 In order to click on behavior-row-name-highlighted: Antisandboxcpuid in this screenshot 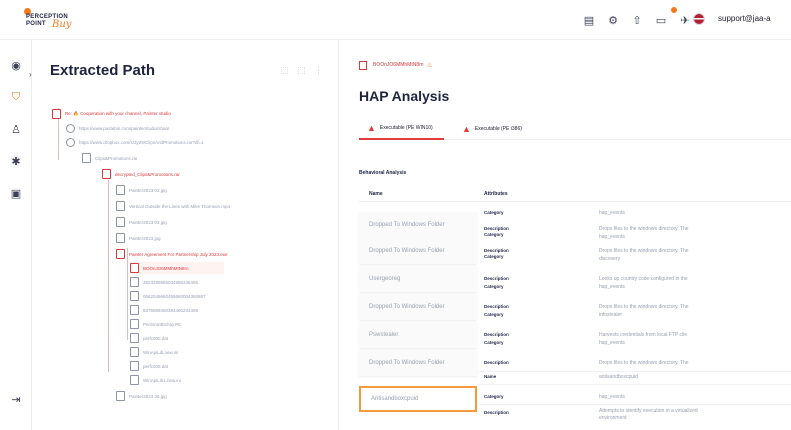, I will do `click(418, 399)`.